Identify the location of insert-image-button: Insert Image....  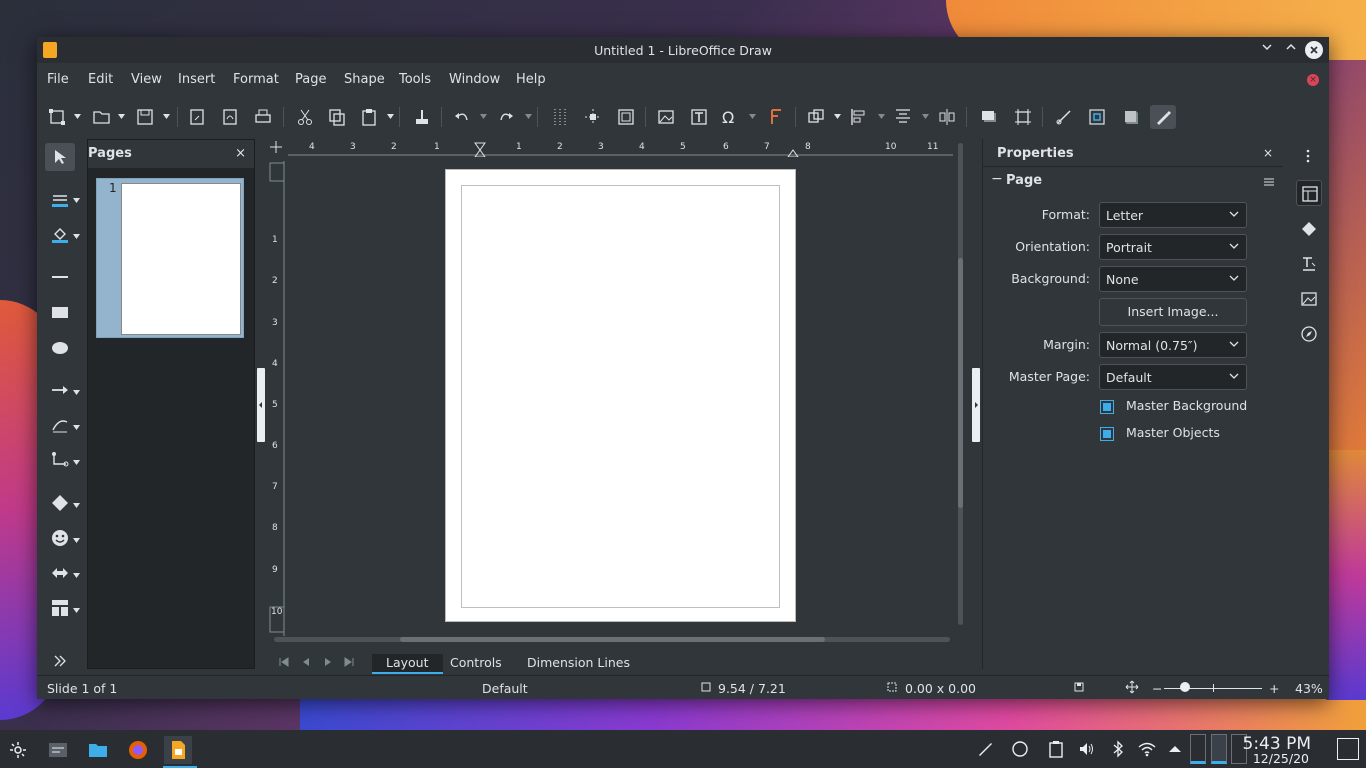
(1173, 312).